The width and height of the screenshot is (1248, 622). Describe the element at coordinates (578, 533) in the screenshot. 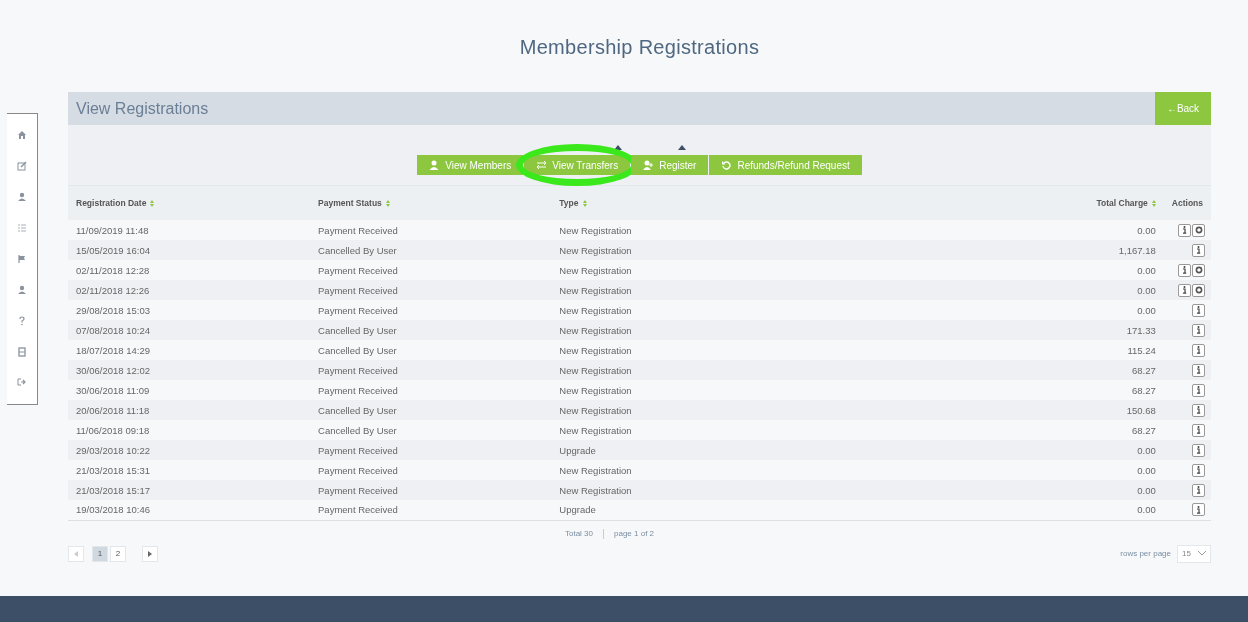

I see `total-count: Total 30` at that location.